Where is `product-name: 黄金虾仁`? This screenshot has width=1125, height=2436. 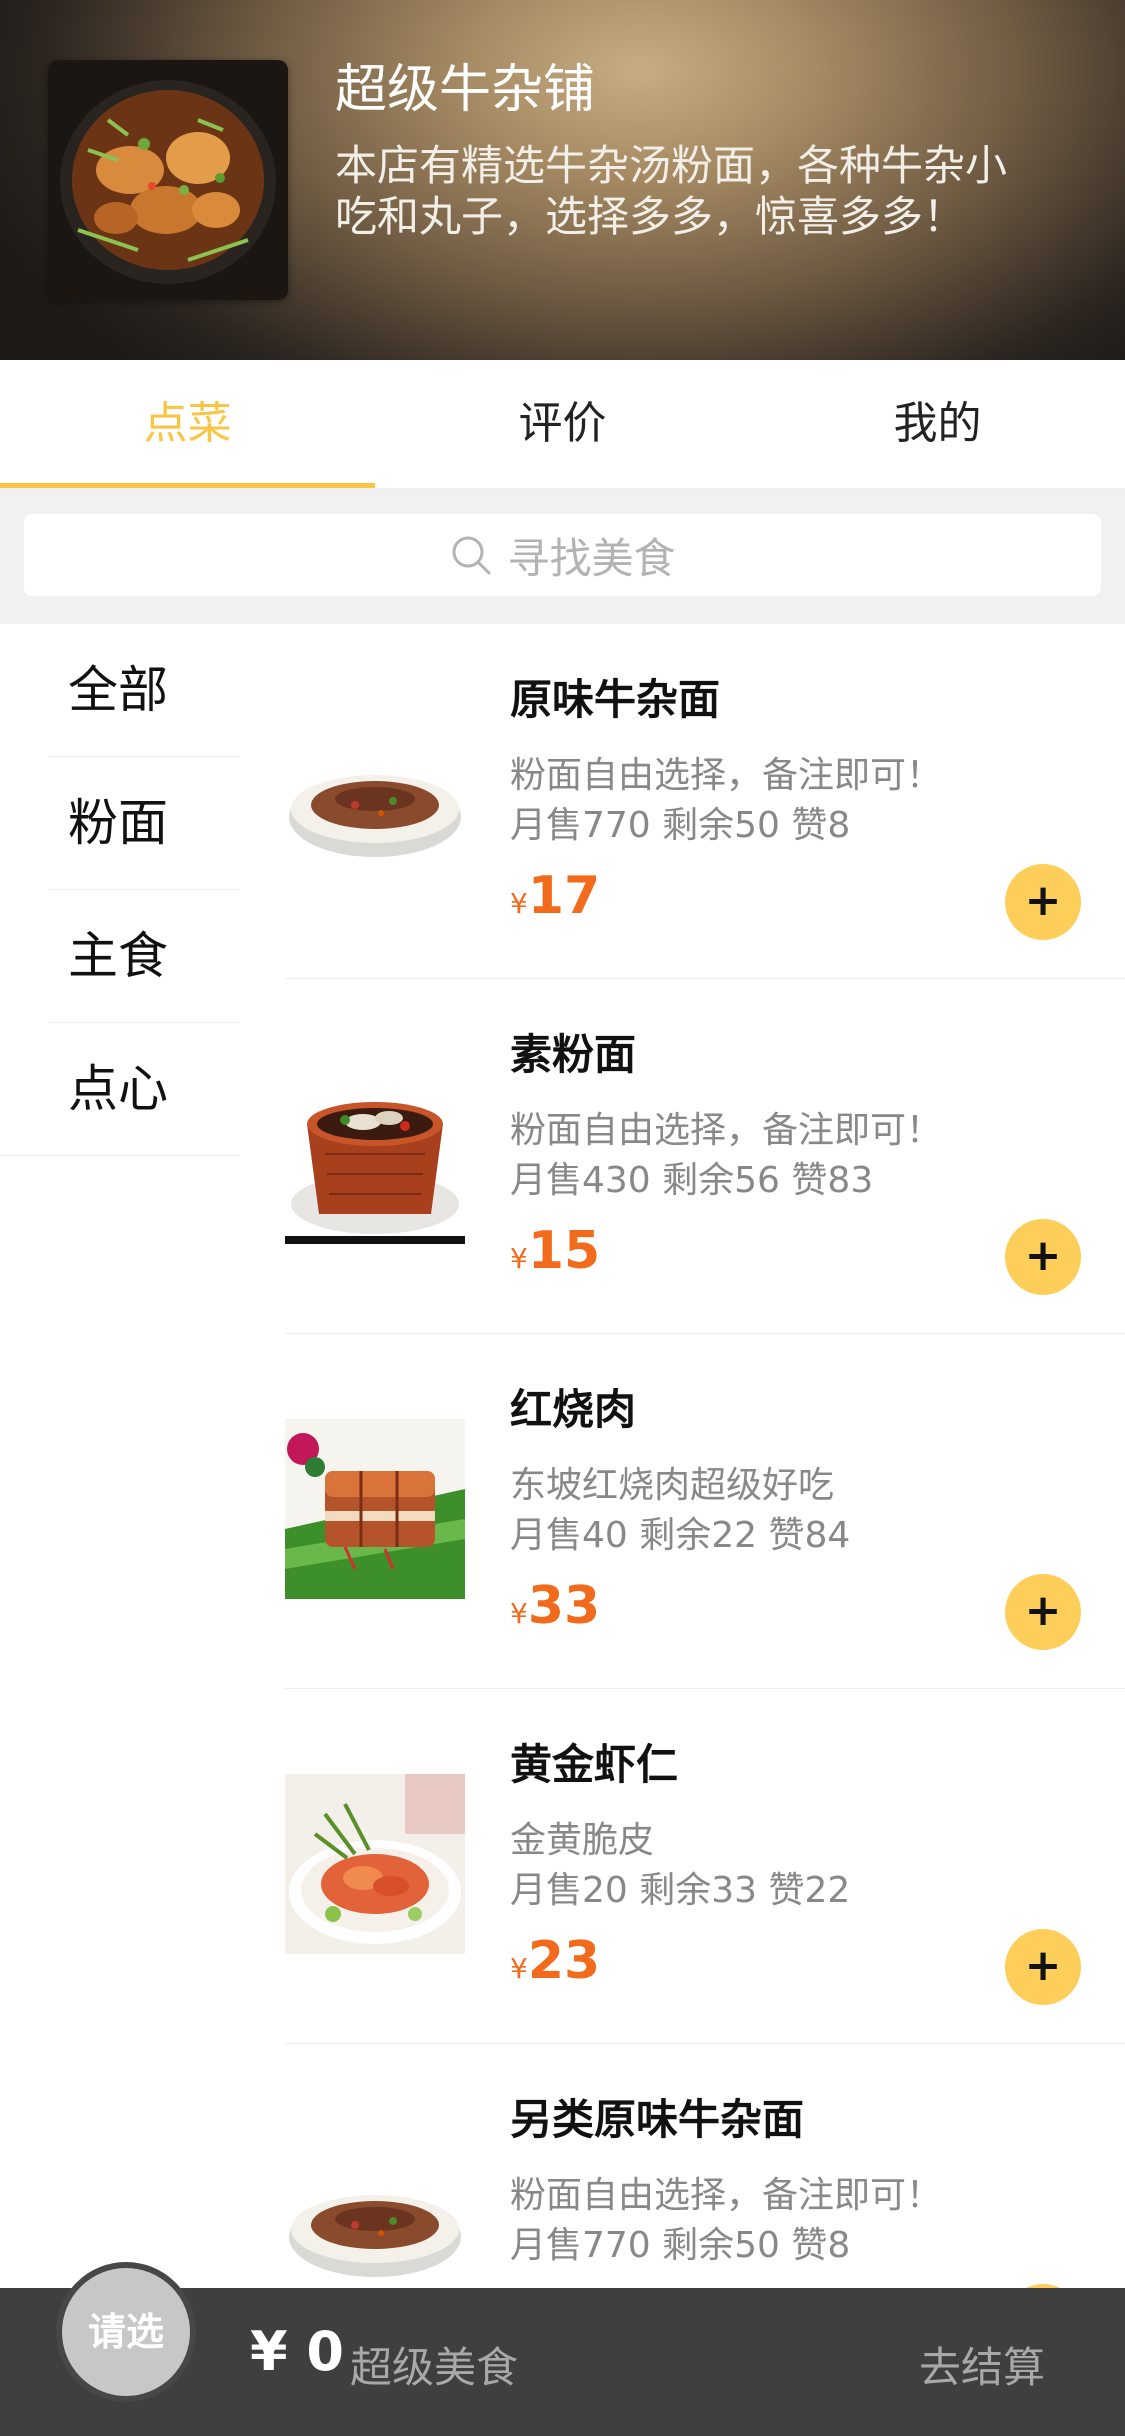 product-name: 黄金虾仁 is located at coordinates (594, 1764).